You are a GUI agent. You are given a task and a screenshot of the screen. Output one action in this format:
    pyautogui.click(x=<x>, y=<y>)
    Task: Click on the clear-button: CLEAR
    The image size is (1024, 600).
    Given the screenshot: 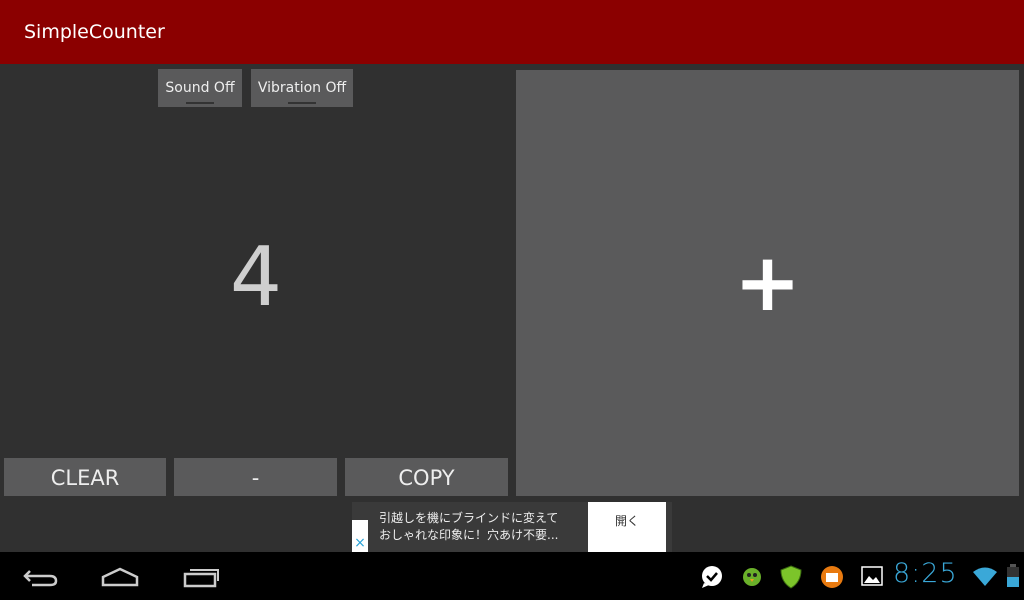 What is the action you would take?
    pyautogui.click(x=85, y=477)
    